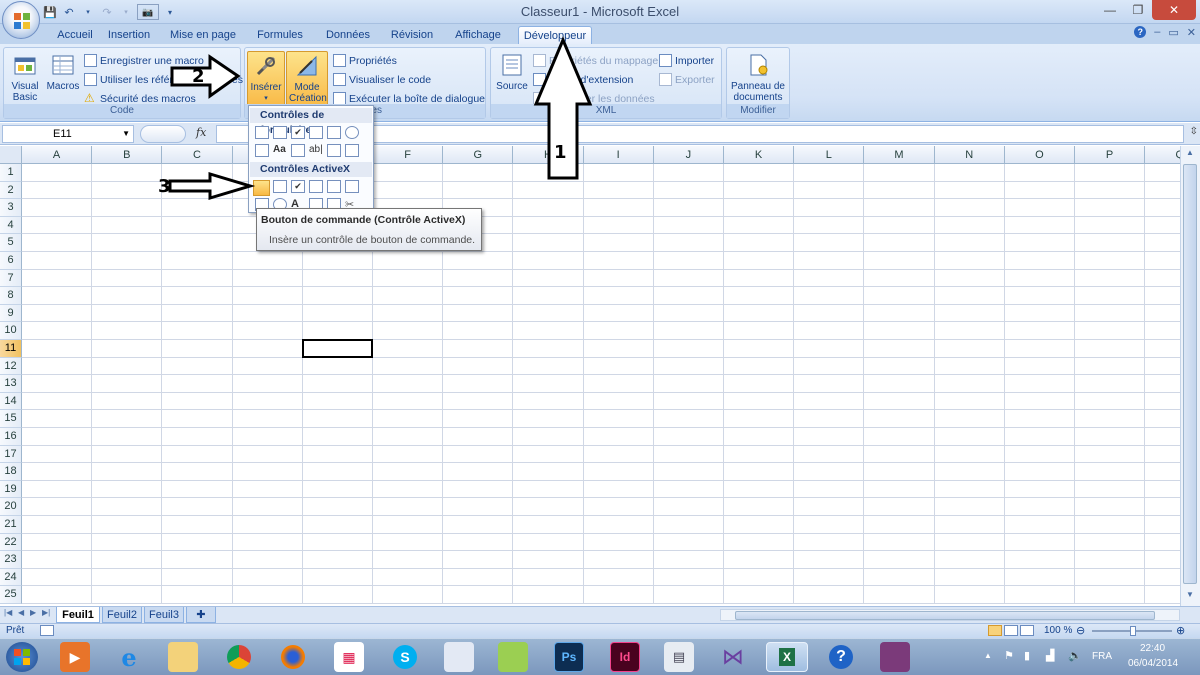 This screenshot has height=675, width=1200. I want to click on annotation-label-3: 3, so click(164, 186).